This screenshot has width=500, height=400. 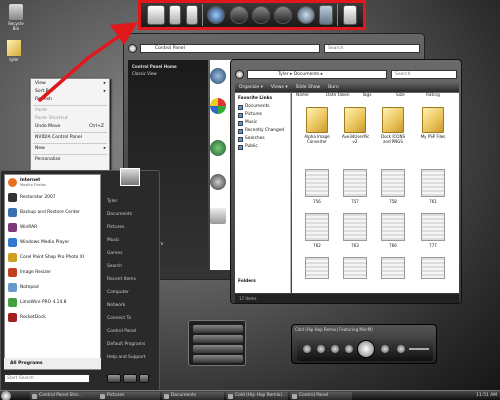 I want to click on start-item-internet: Internet Mozilla Firefox, so click(x=52, y=182).